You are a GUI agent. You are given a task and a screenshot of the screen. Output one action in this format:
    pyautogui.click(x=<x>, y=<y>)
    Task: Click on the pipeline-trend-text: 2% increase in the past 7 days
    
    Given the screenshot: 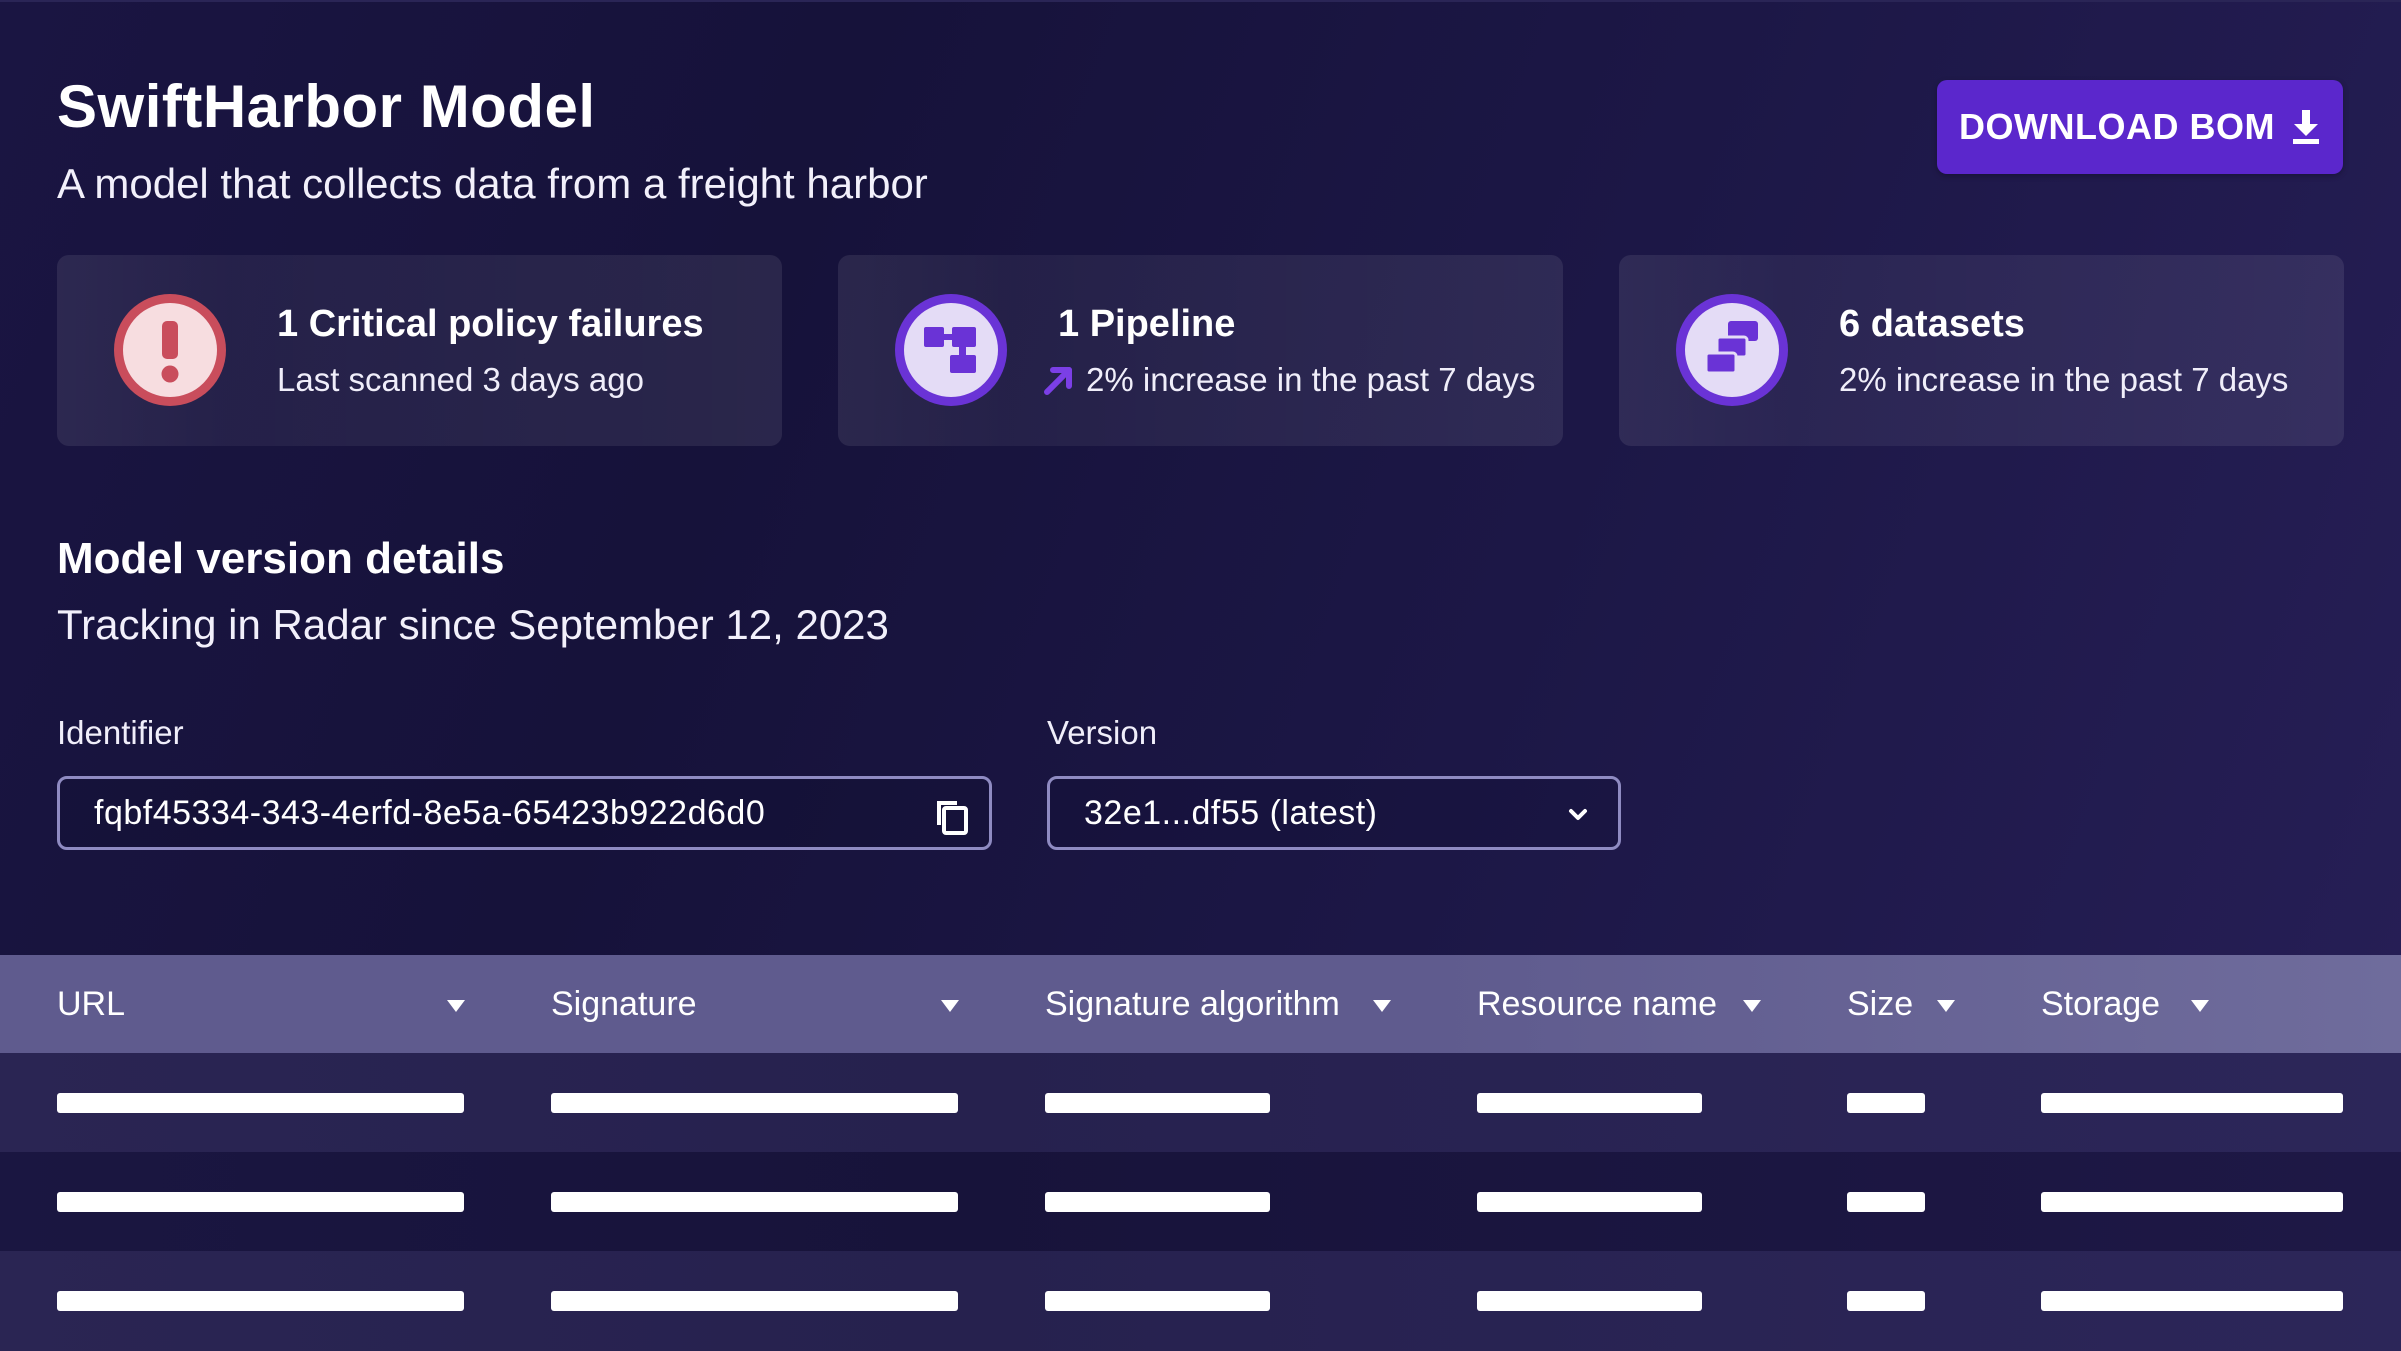 What is the action you would take?
    pyautogui.click(x=1311, y=379)
    